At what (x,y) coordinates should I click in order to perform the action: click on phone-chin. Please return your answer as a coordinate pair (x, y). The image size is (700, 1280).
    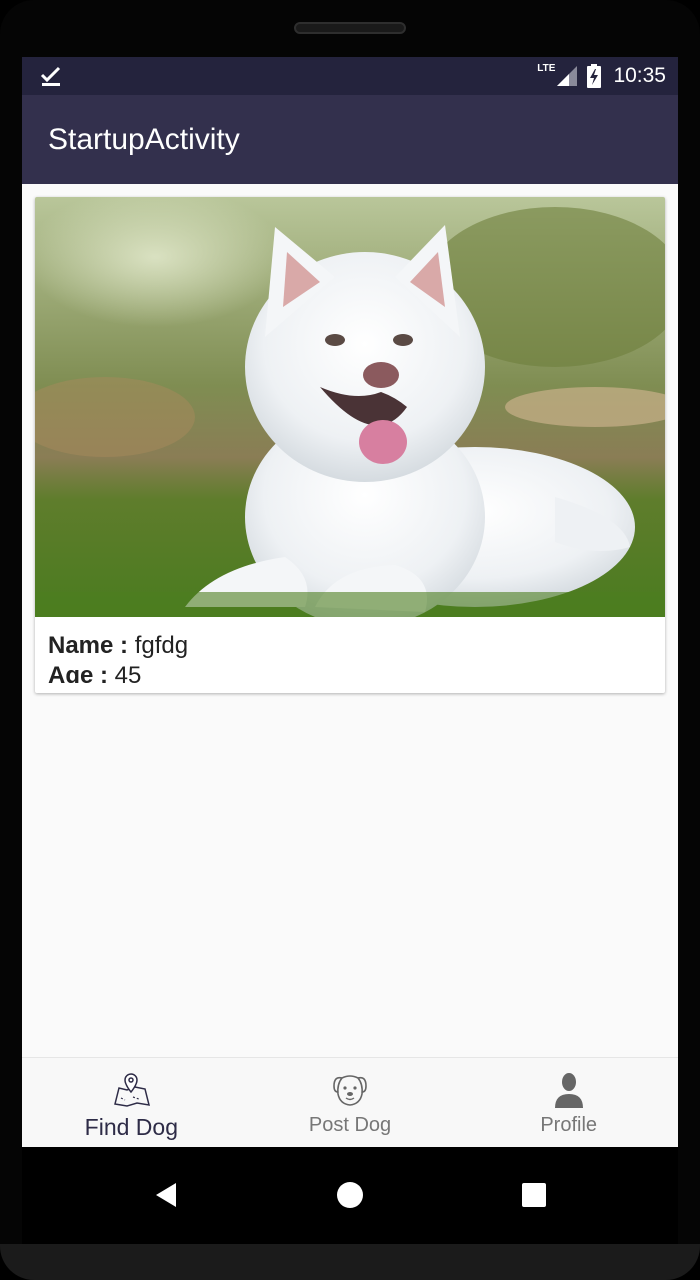
    Looking at the image, I should click on (350, 1262).